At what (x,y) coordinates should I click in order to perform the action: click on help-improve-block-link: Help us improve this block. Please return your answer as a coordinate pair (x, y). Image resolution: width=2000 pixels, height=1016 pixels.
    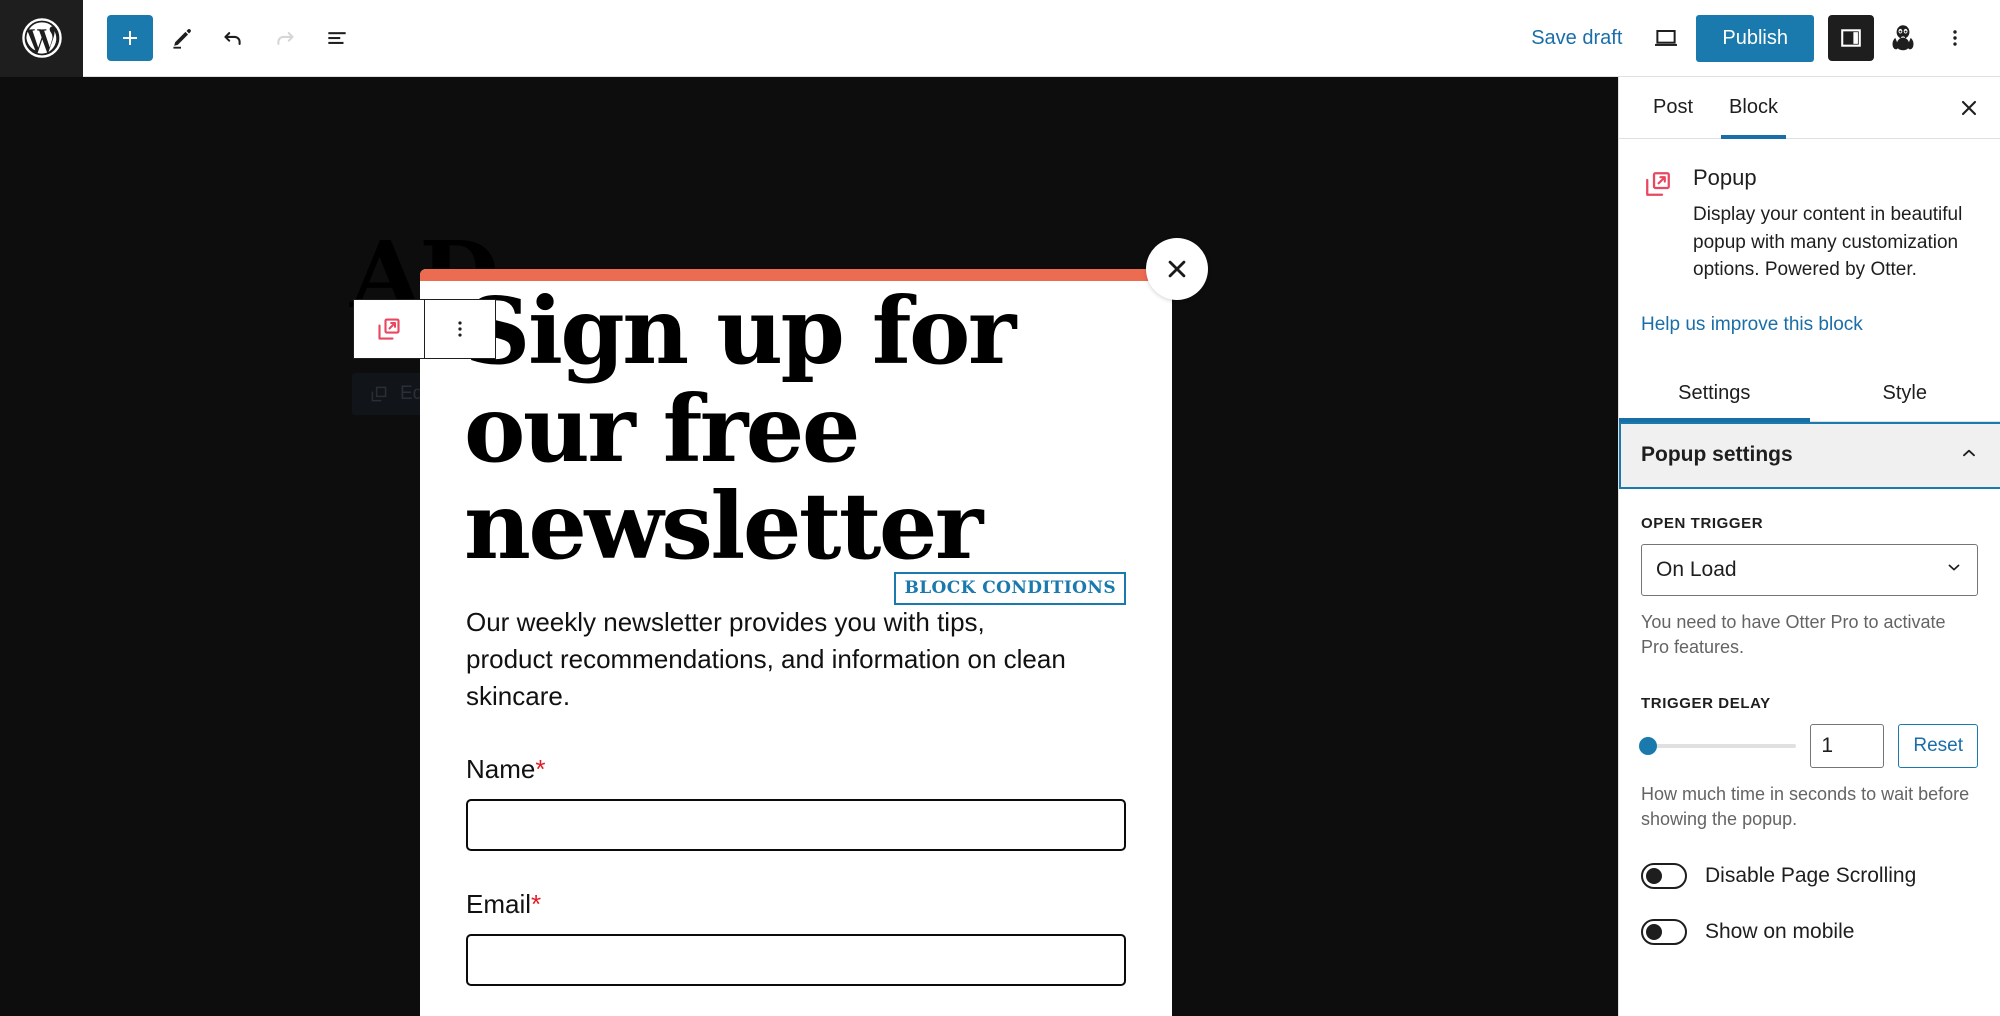
    Looking at the image, I should click on (1820, 325).